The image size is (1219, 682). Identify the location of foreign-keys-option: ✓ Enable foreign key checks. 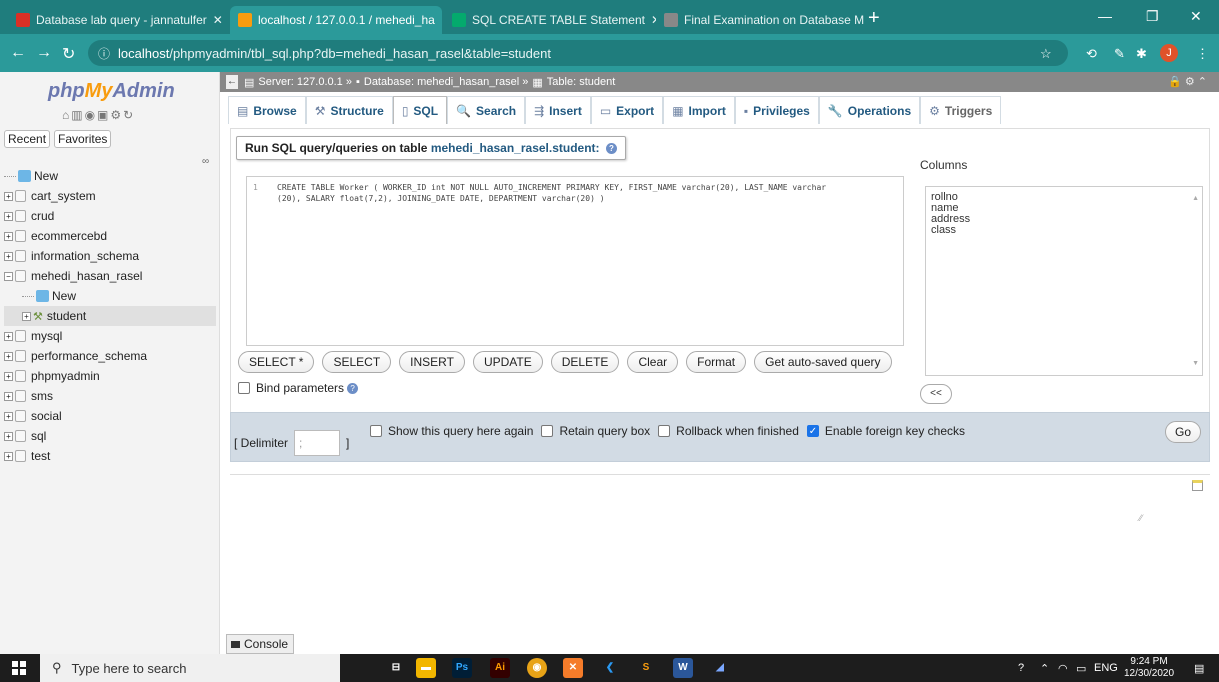
(885, 431).